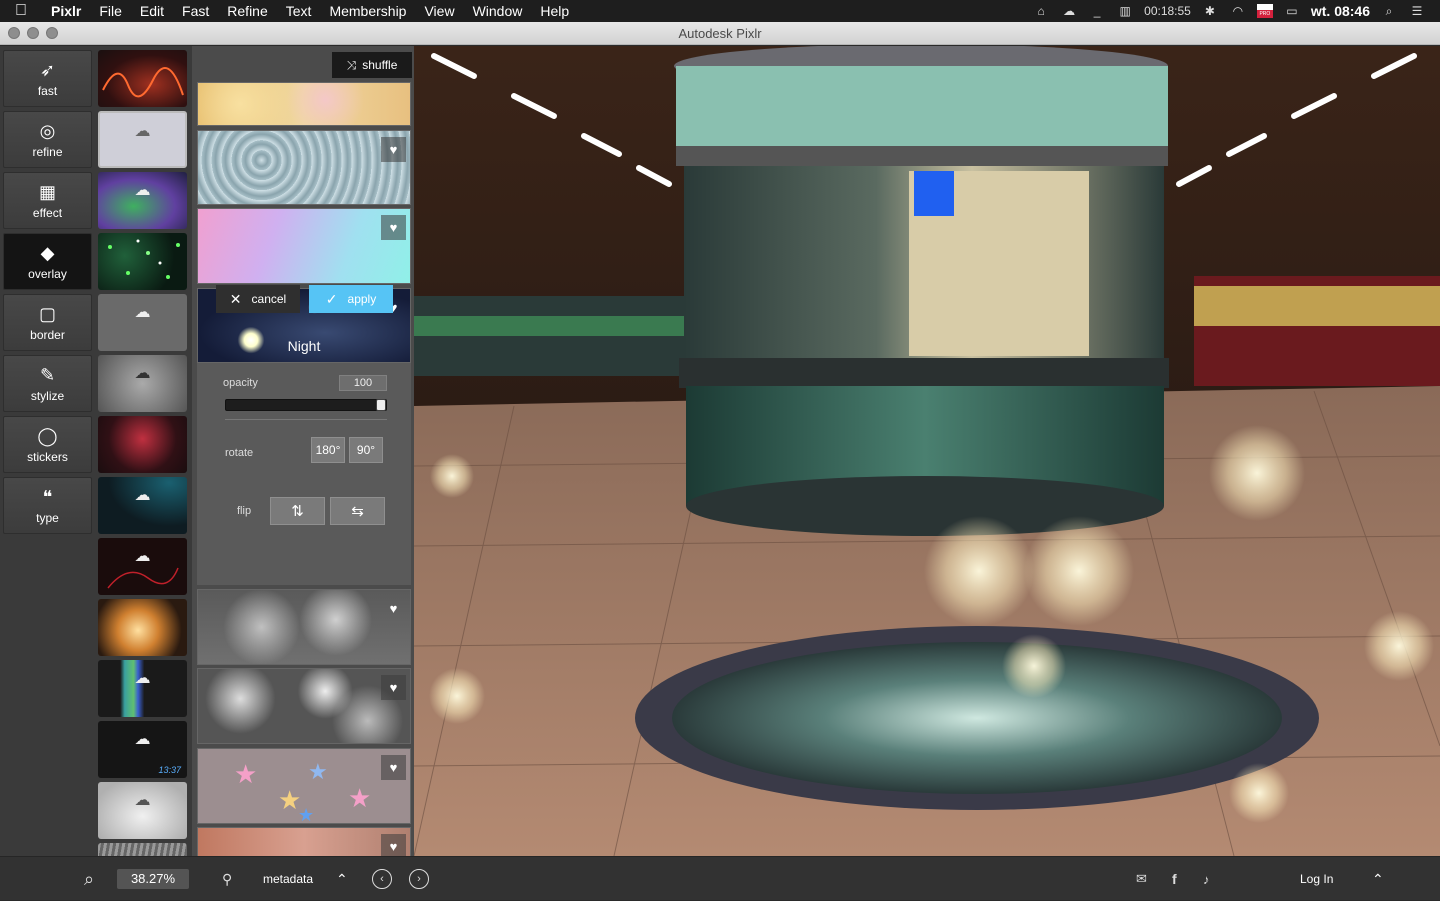  What do you see at coordinates (47, 78) in the screenshot?
I see `tool-fast: ➶ fast` at bounding box center [47, 78].